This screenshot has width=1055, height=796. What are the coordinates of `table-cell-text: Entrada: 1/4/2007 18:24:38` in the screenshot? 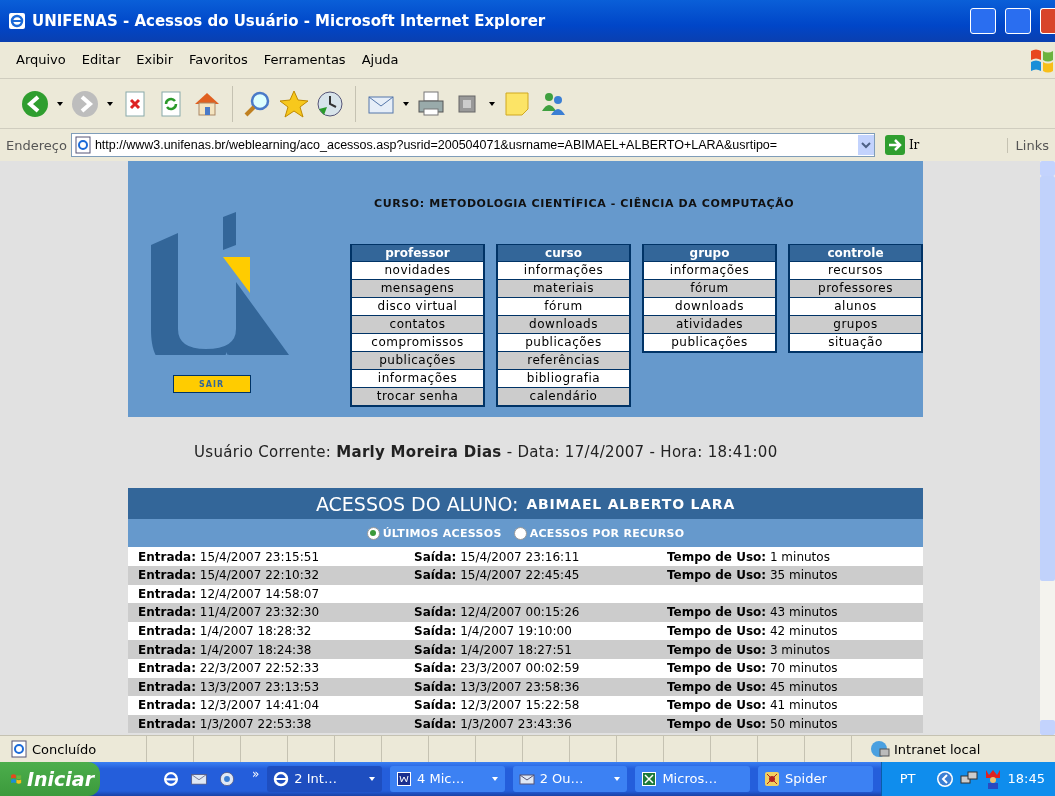 It's located at (225, 649).